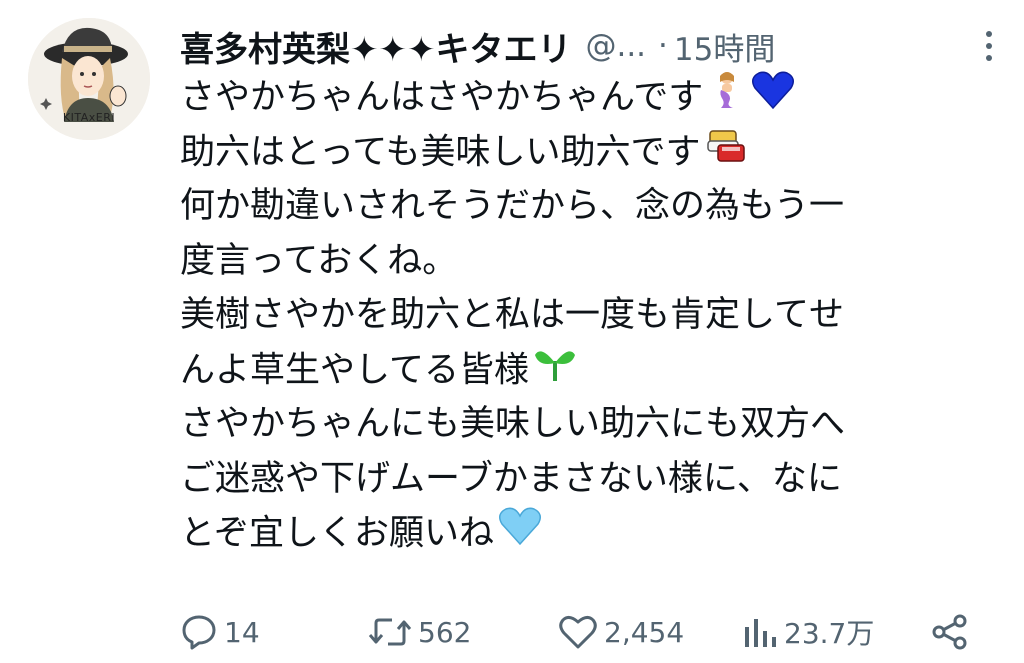 Image resolution: width=1024 pixels, height=663 pixels. Describe the element at coordinates (319, 260) in the screenshot. I see `text-line-content: 度言っておくね。` at that location.